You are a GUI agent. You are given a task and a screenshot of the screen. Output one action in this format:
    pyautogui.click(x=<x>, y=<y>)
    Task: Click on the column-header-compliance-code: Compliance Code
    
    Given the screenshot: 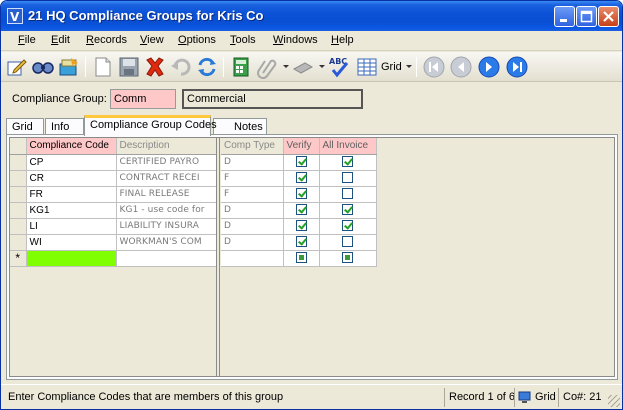 What is the action you would take?
    pyautogui.click(x=71, y=146)
    